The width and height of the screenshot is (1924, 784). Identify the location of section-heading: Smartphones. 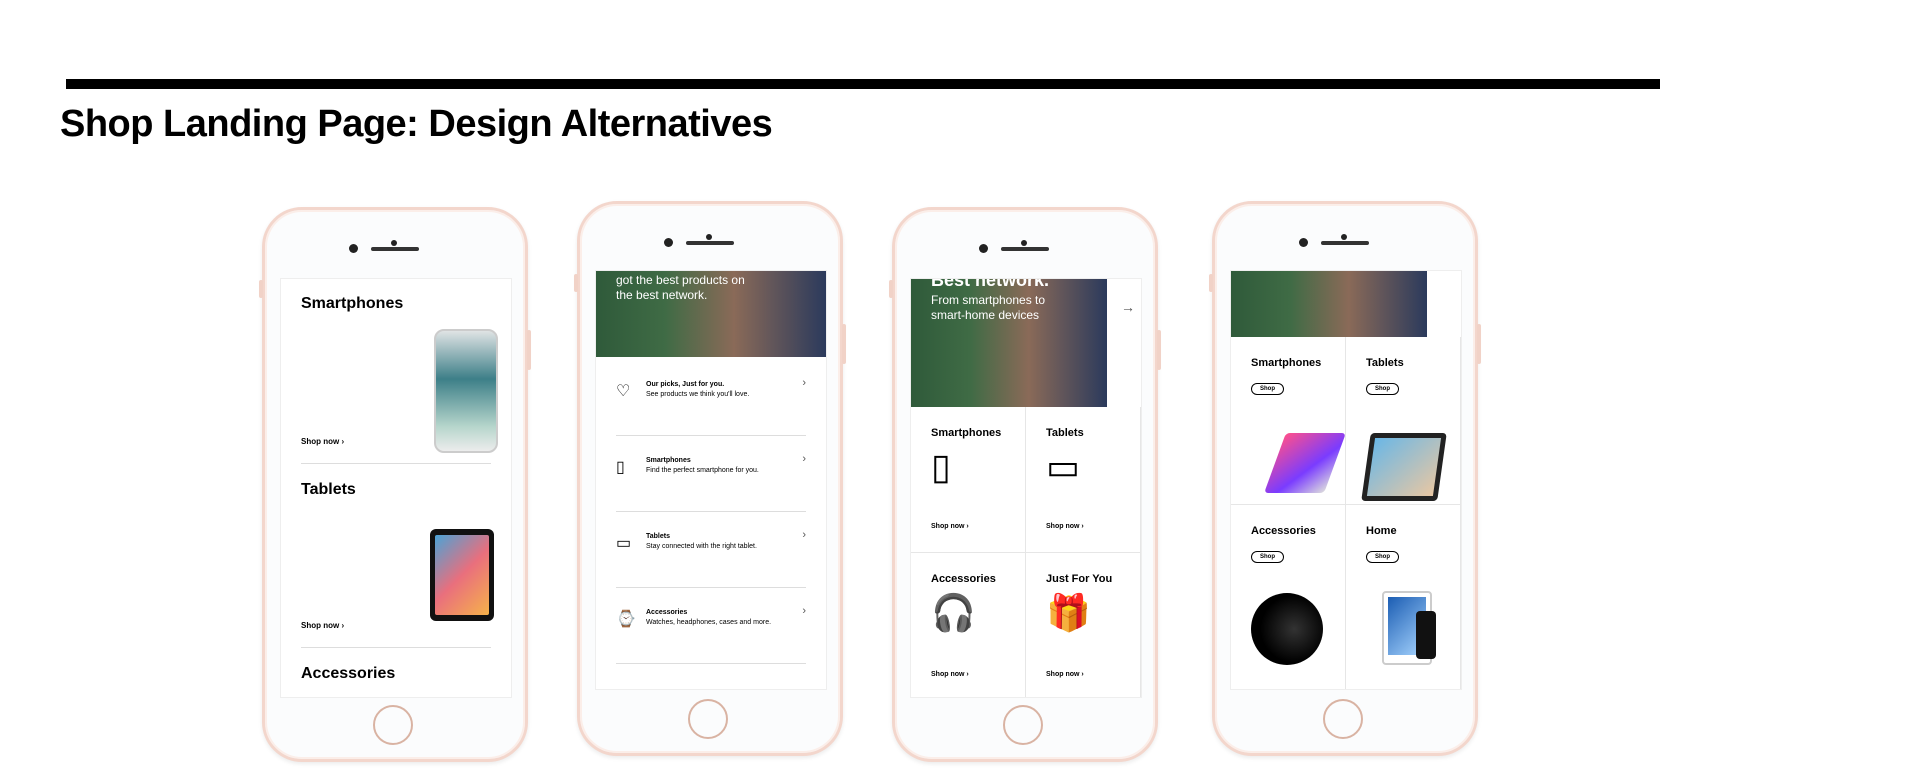
(352, 303).